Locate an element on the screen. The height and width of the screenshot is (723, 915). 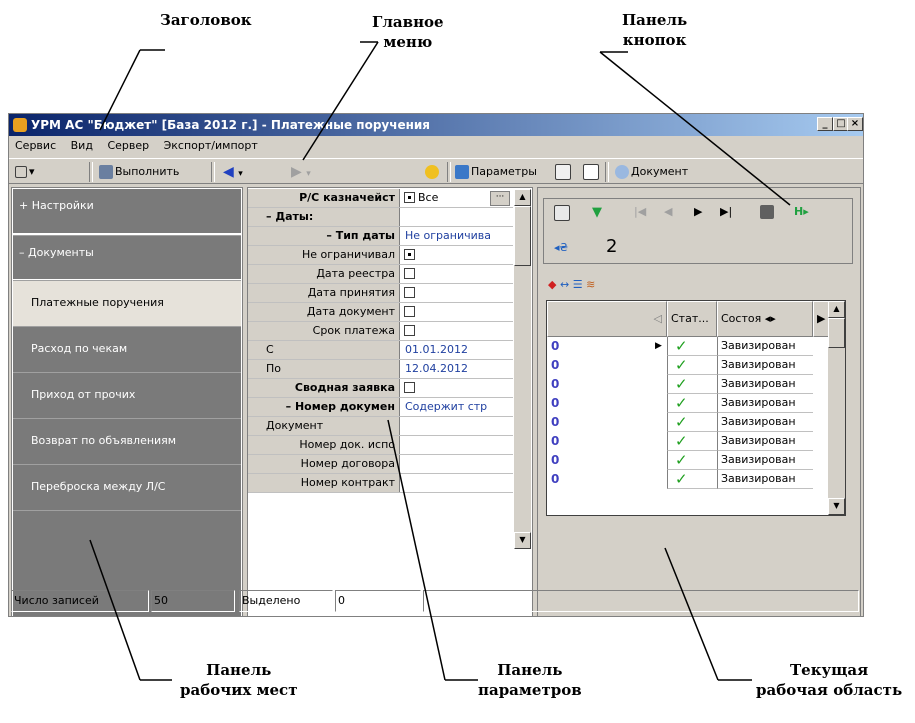
filter-button: ▼ is located at coordinates (597, 212).